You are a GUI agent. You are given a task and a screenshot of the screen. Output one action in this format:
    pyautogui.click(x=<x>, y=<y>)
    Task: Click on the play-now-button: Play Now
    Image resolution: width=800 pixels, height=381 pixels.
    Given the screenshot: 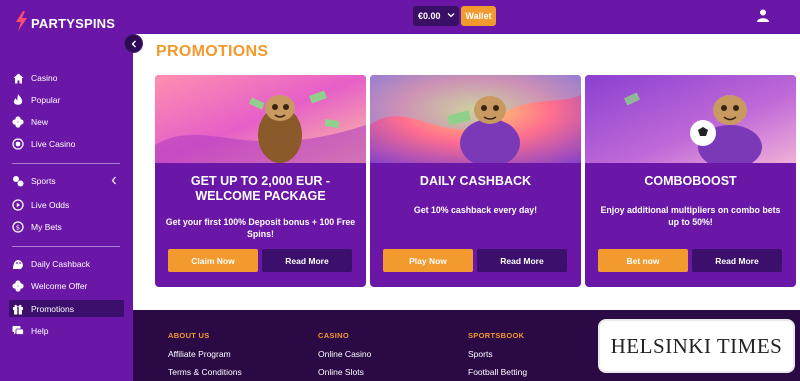 What is the action you would take?
    pyautogui.click(x=428, y=260)
    